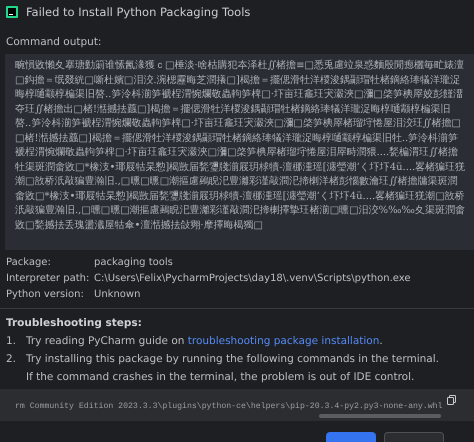 The height and width of the screenshot is (442, 474). What do you see at coordinates (451, 400) in the screenshot?
I see `copy-icon` at bounding box center [451, 400].